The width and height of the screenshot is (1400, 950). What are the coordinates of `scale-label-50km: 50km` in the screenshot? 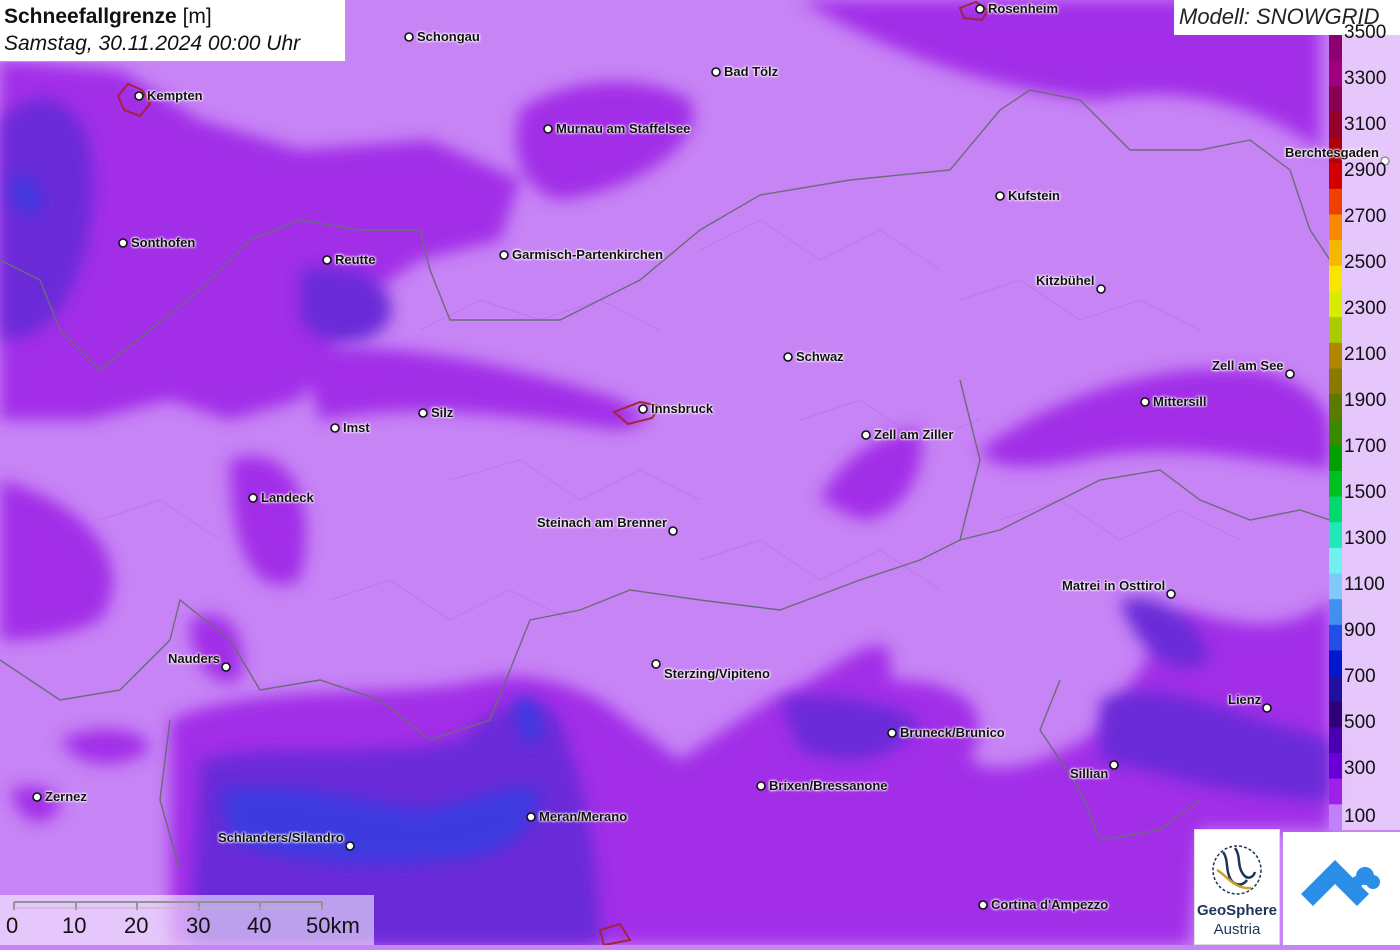 It's located at (333, 925).